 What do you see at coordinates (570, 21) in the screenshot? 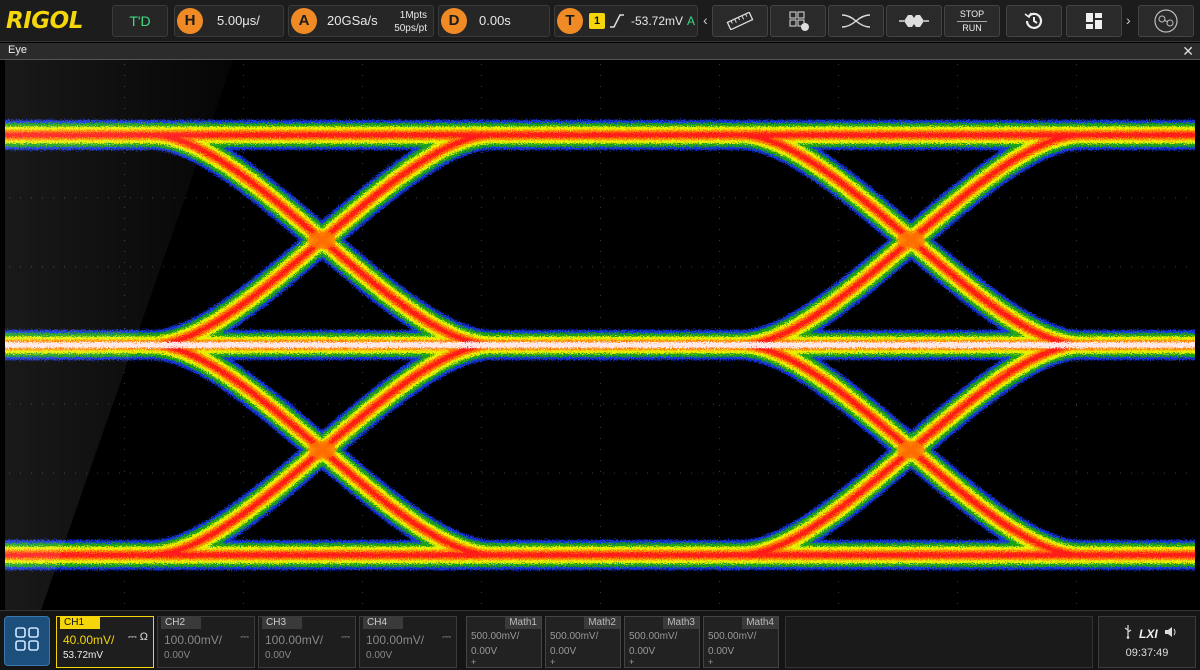
I see `trigger-icon: T` at bounding box center [570, 21].